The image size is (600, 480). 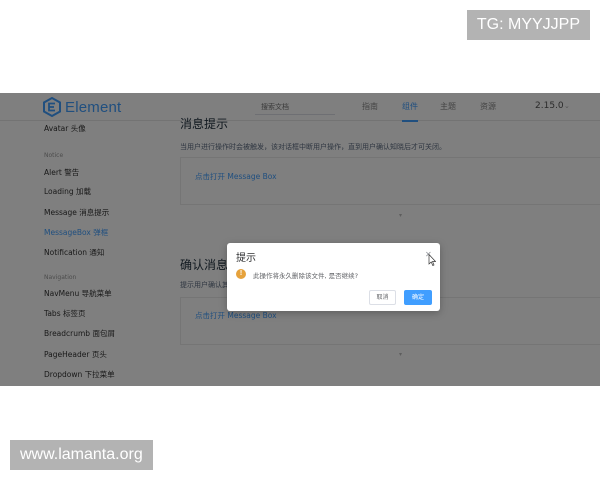 What do you see at coordinates (432, 260) in the screenshot?
I see `mouse-cursor-icon` at bounding box center [432, 260].